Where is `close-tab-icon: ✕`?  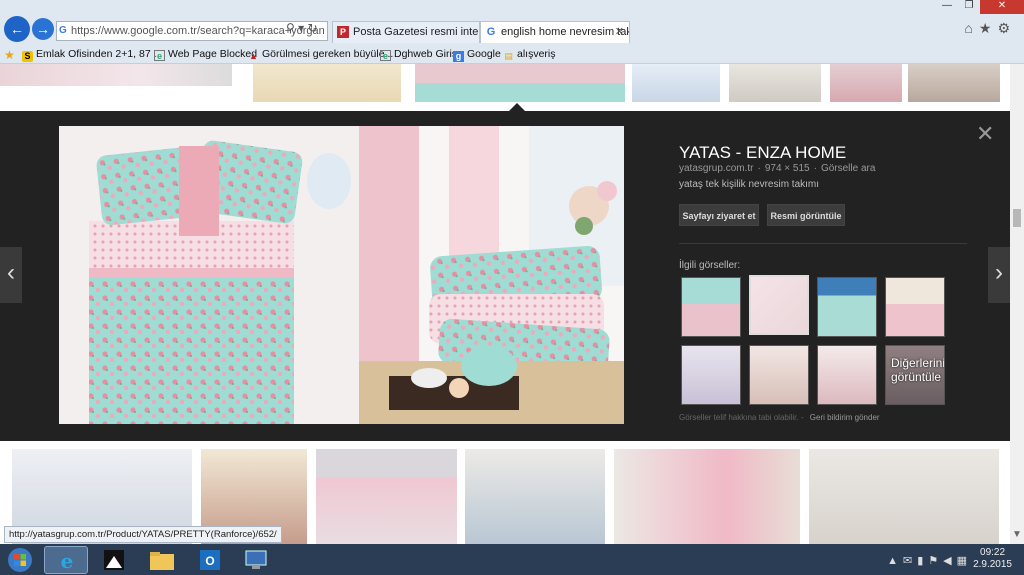
close-tab-icon: ✕ is located at coordinates (619, 32).